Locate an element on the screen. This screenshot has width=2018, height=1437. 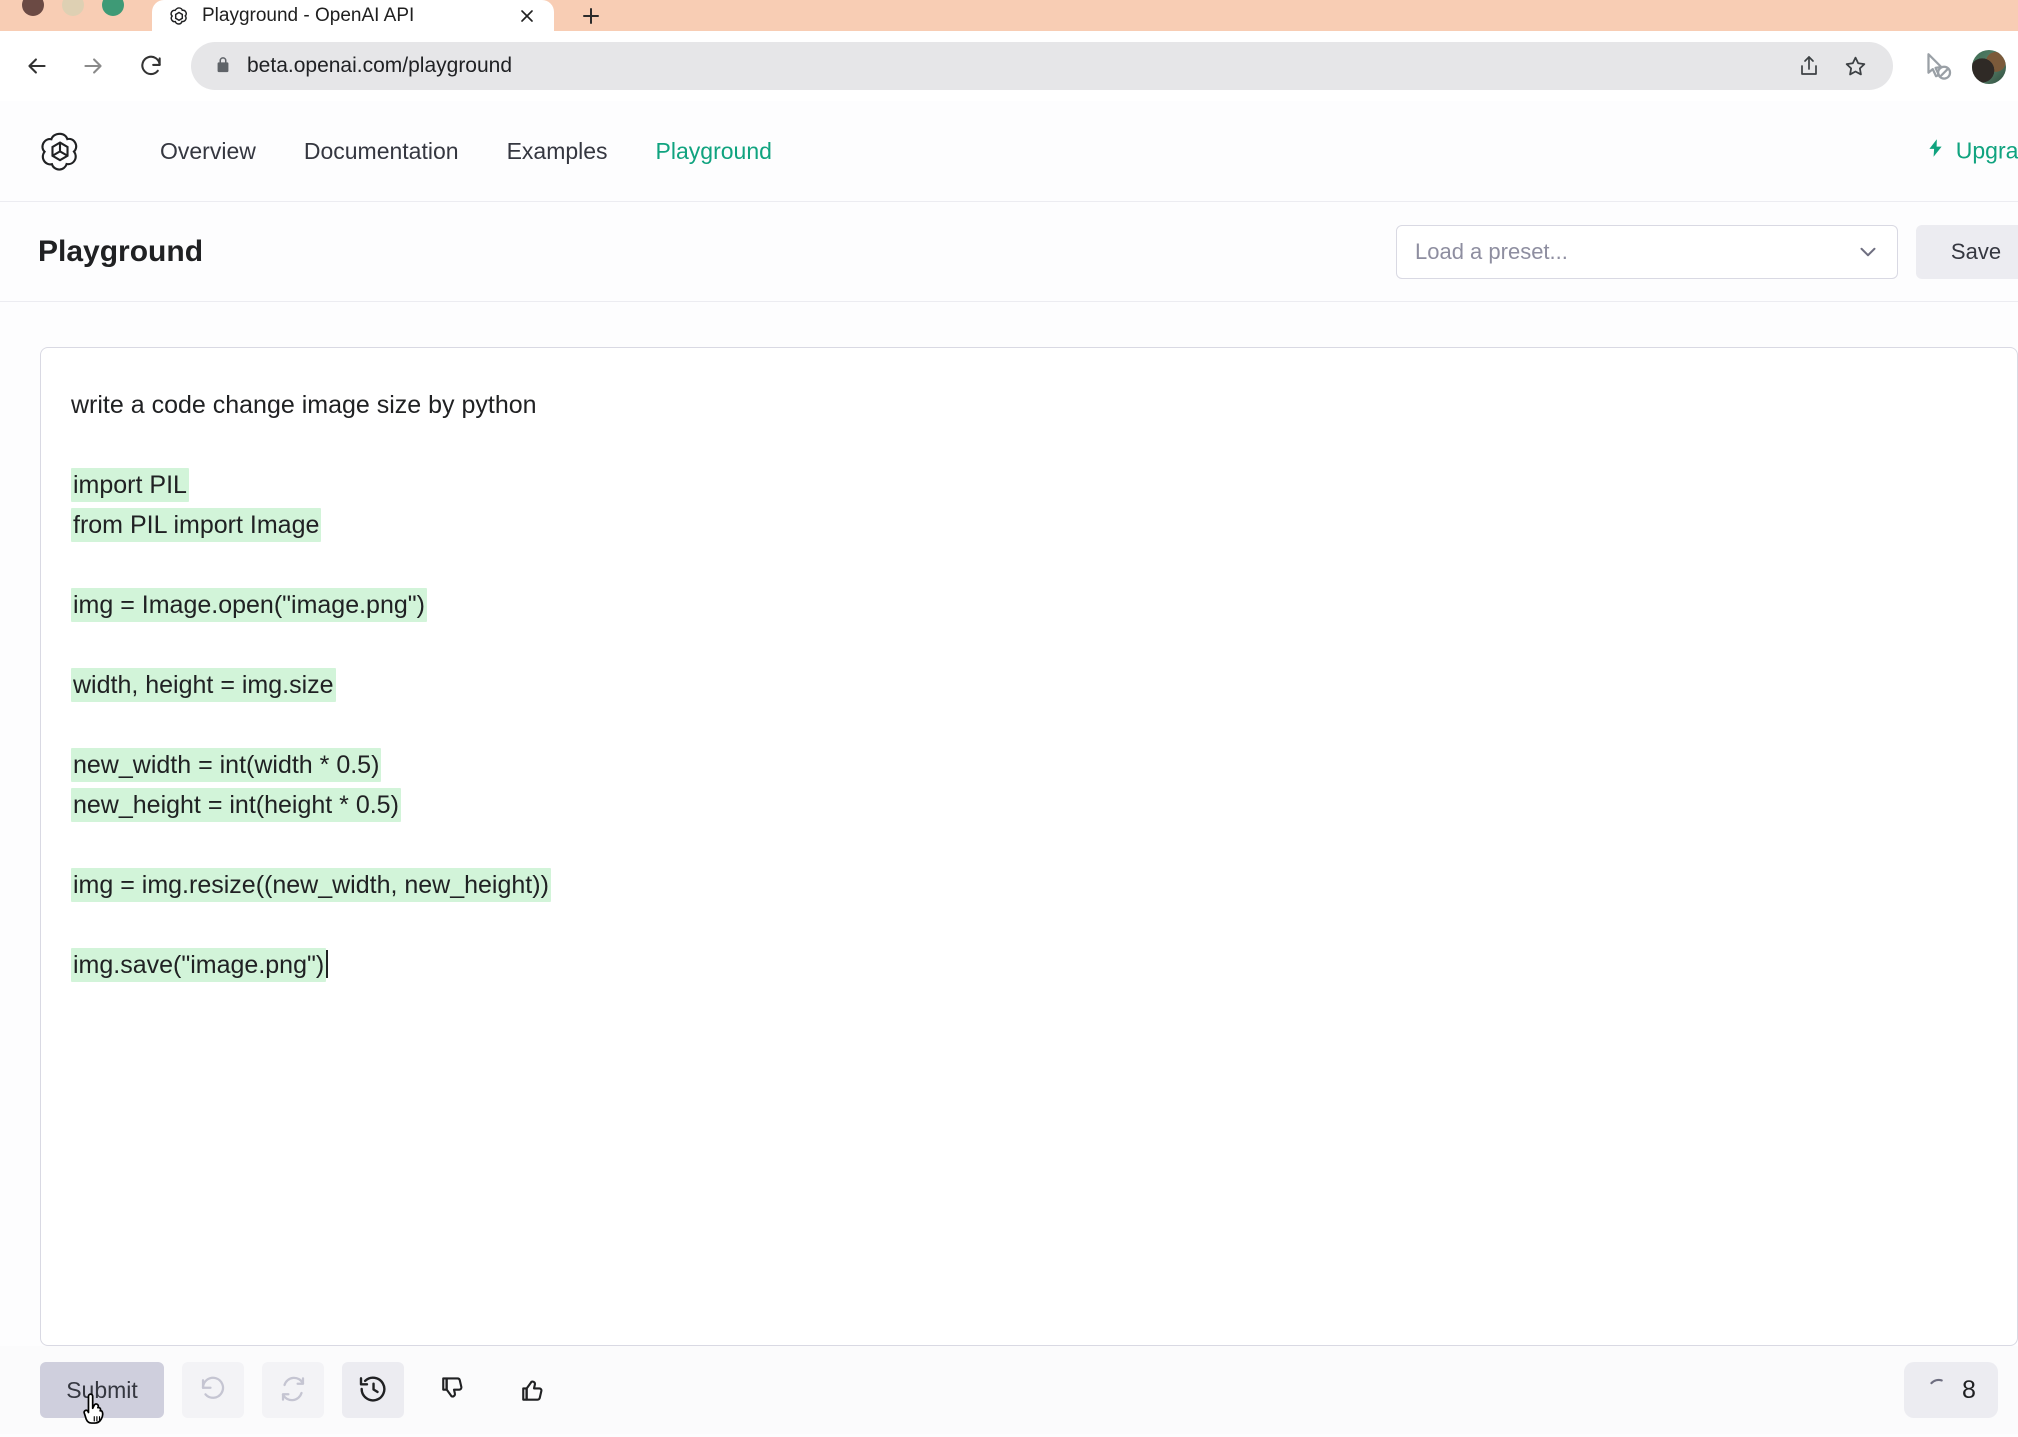
submit-button: Submit is located at coordinates (102, 1390).